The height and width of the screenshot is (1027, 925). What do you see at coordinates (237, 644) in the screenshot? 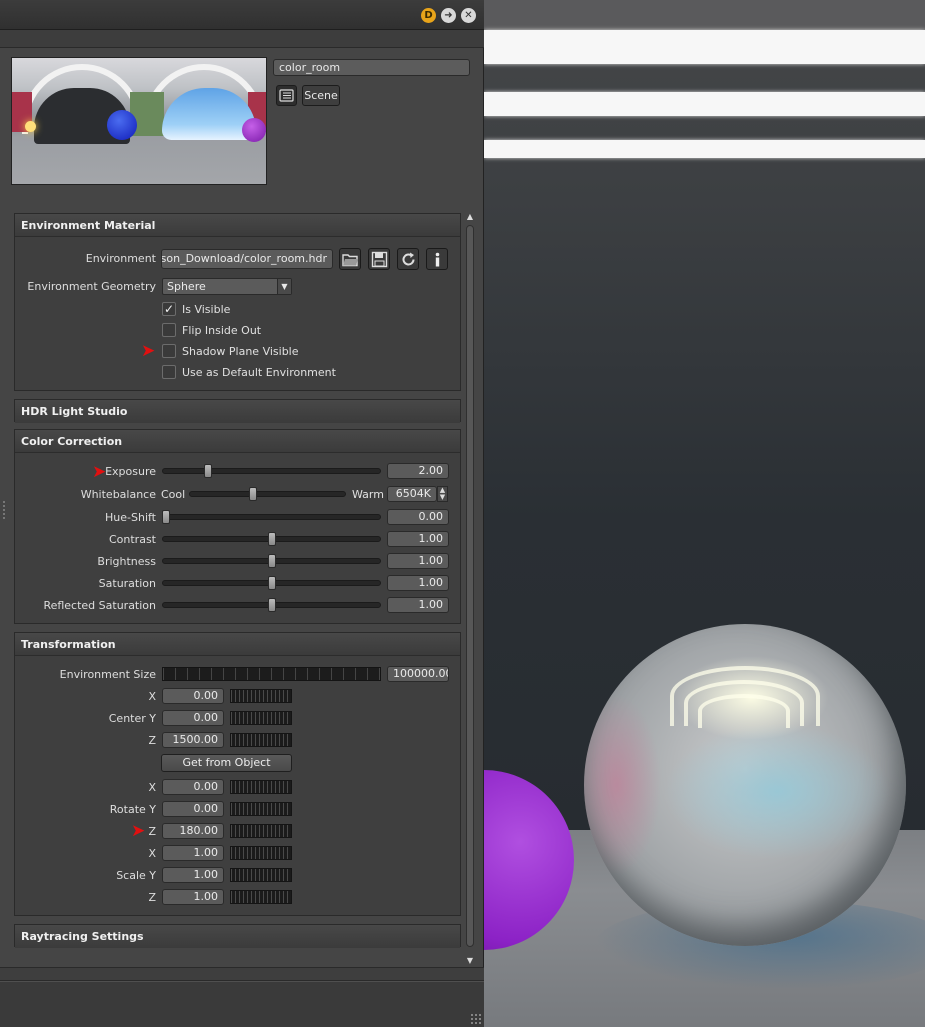
I see `section-header-transformation: Transformation` at bounding box center [237, 644].